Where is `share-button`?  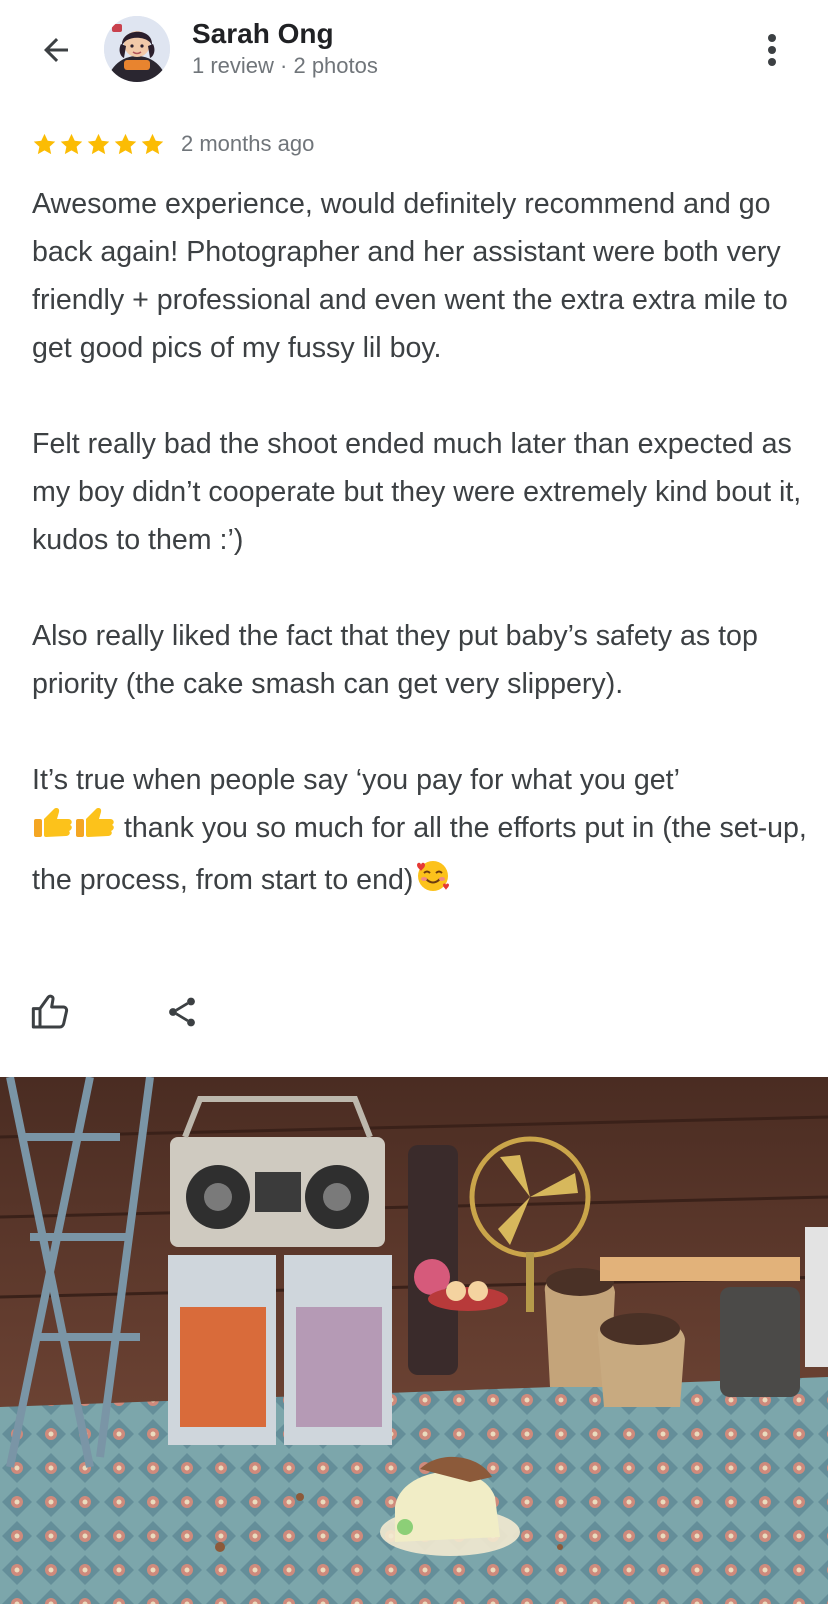
share-button is located at coordinates (182, 1012).